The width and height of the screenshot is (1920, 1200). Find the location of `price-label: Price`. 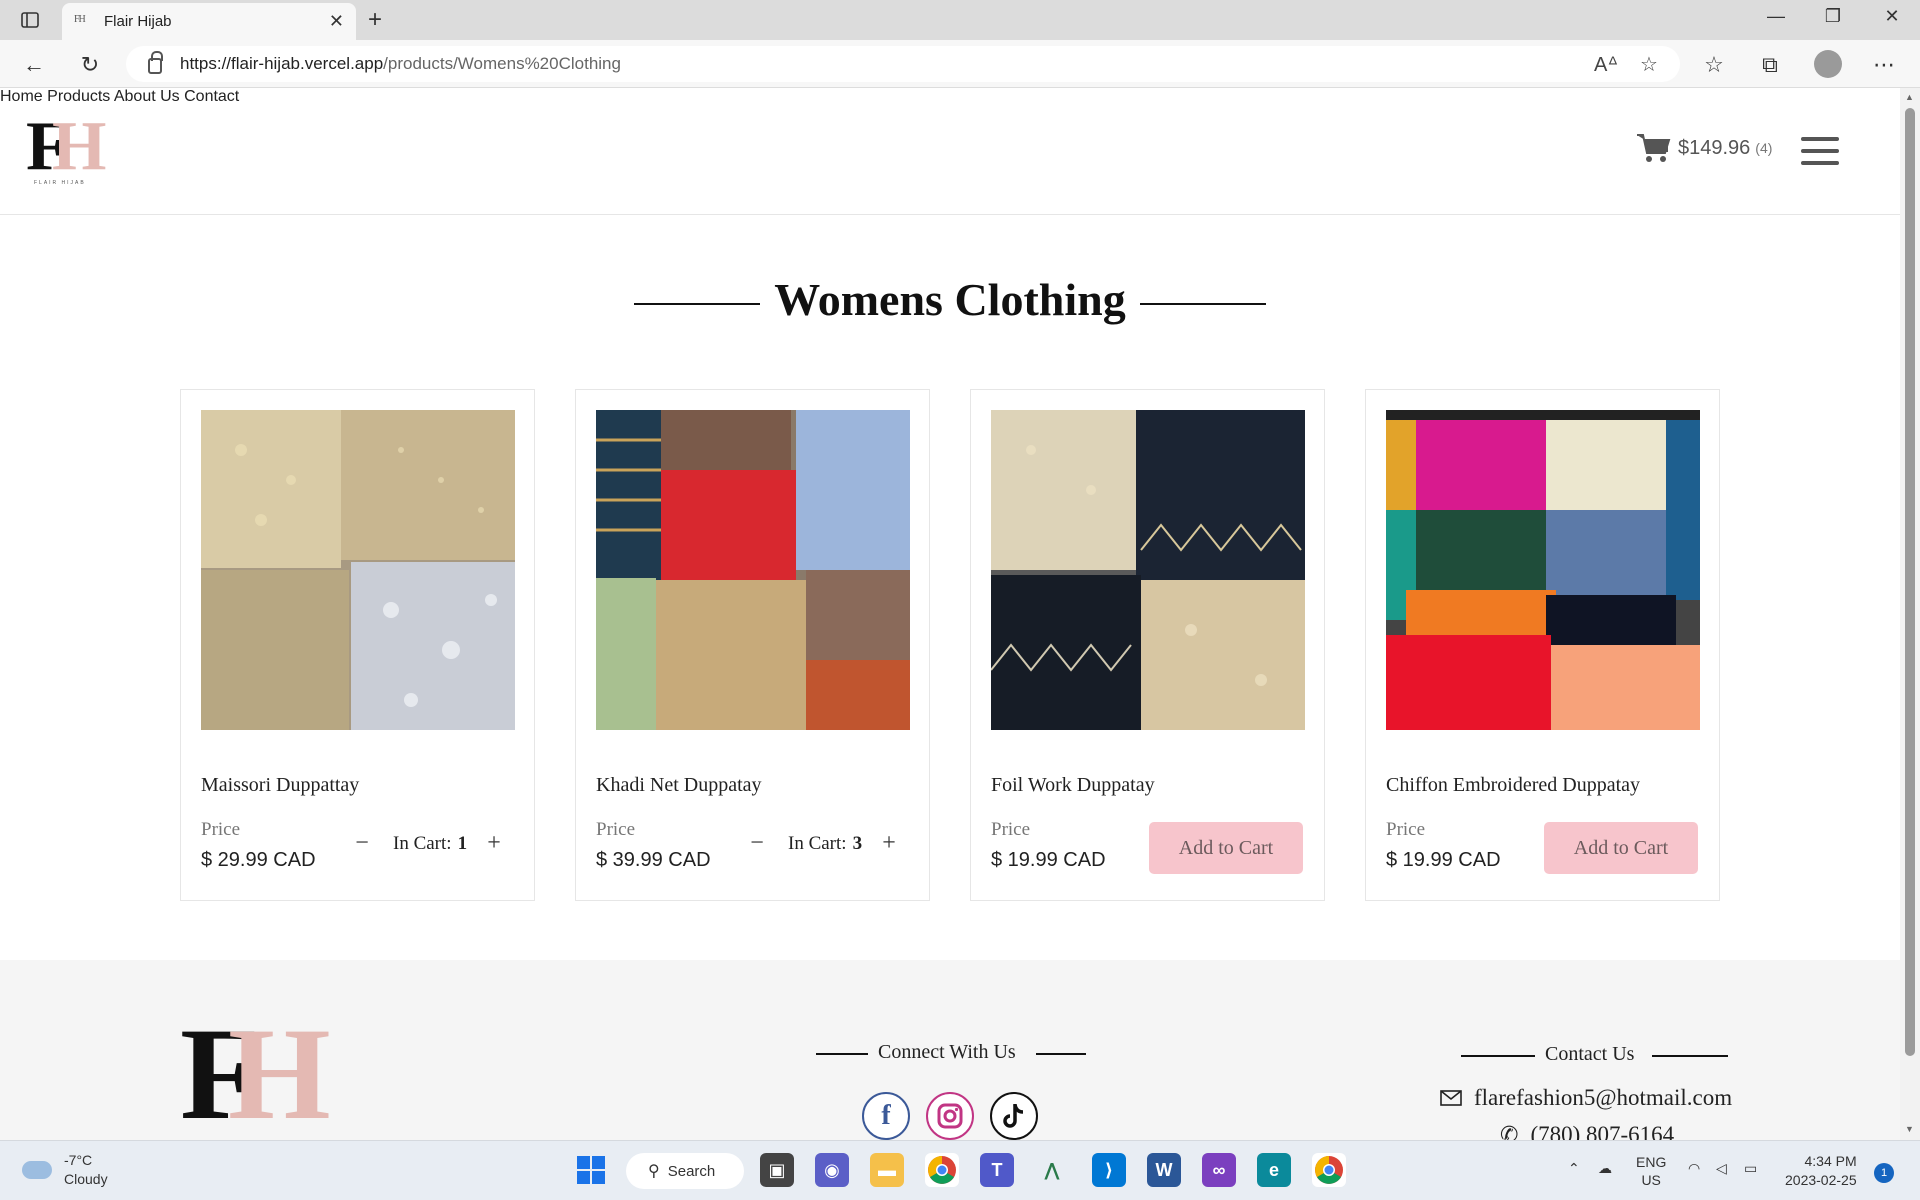

price-label: Price is located at coordinates (1011, 829).